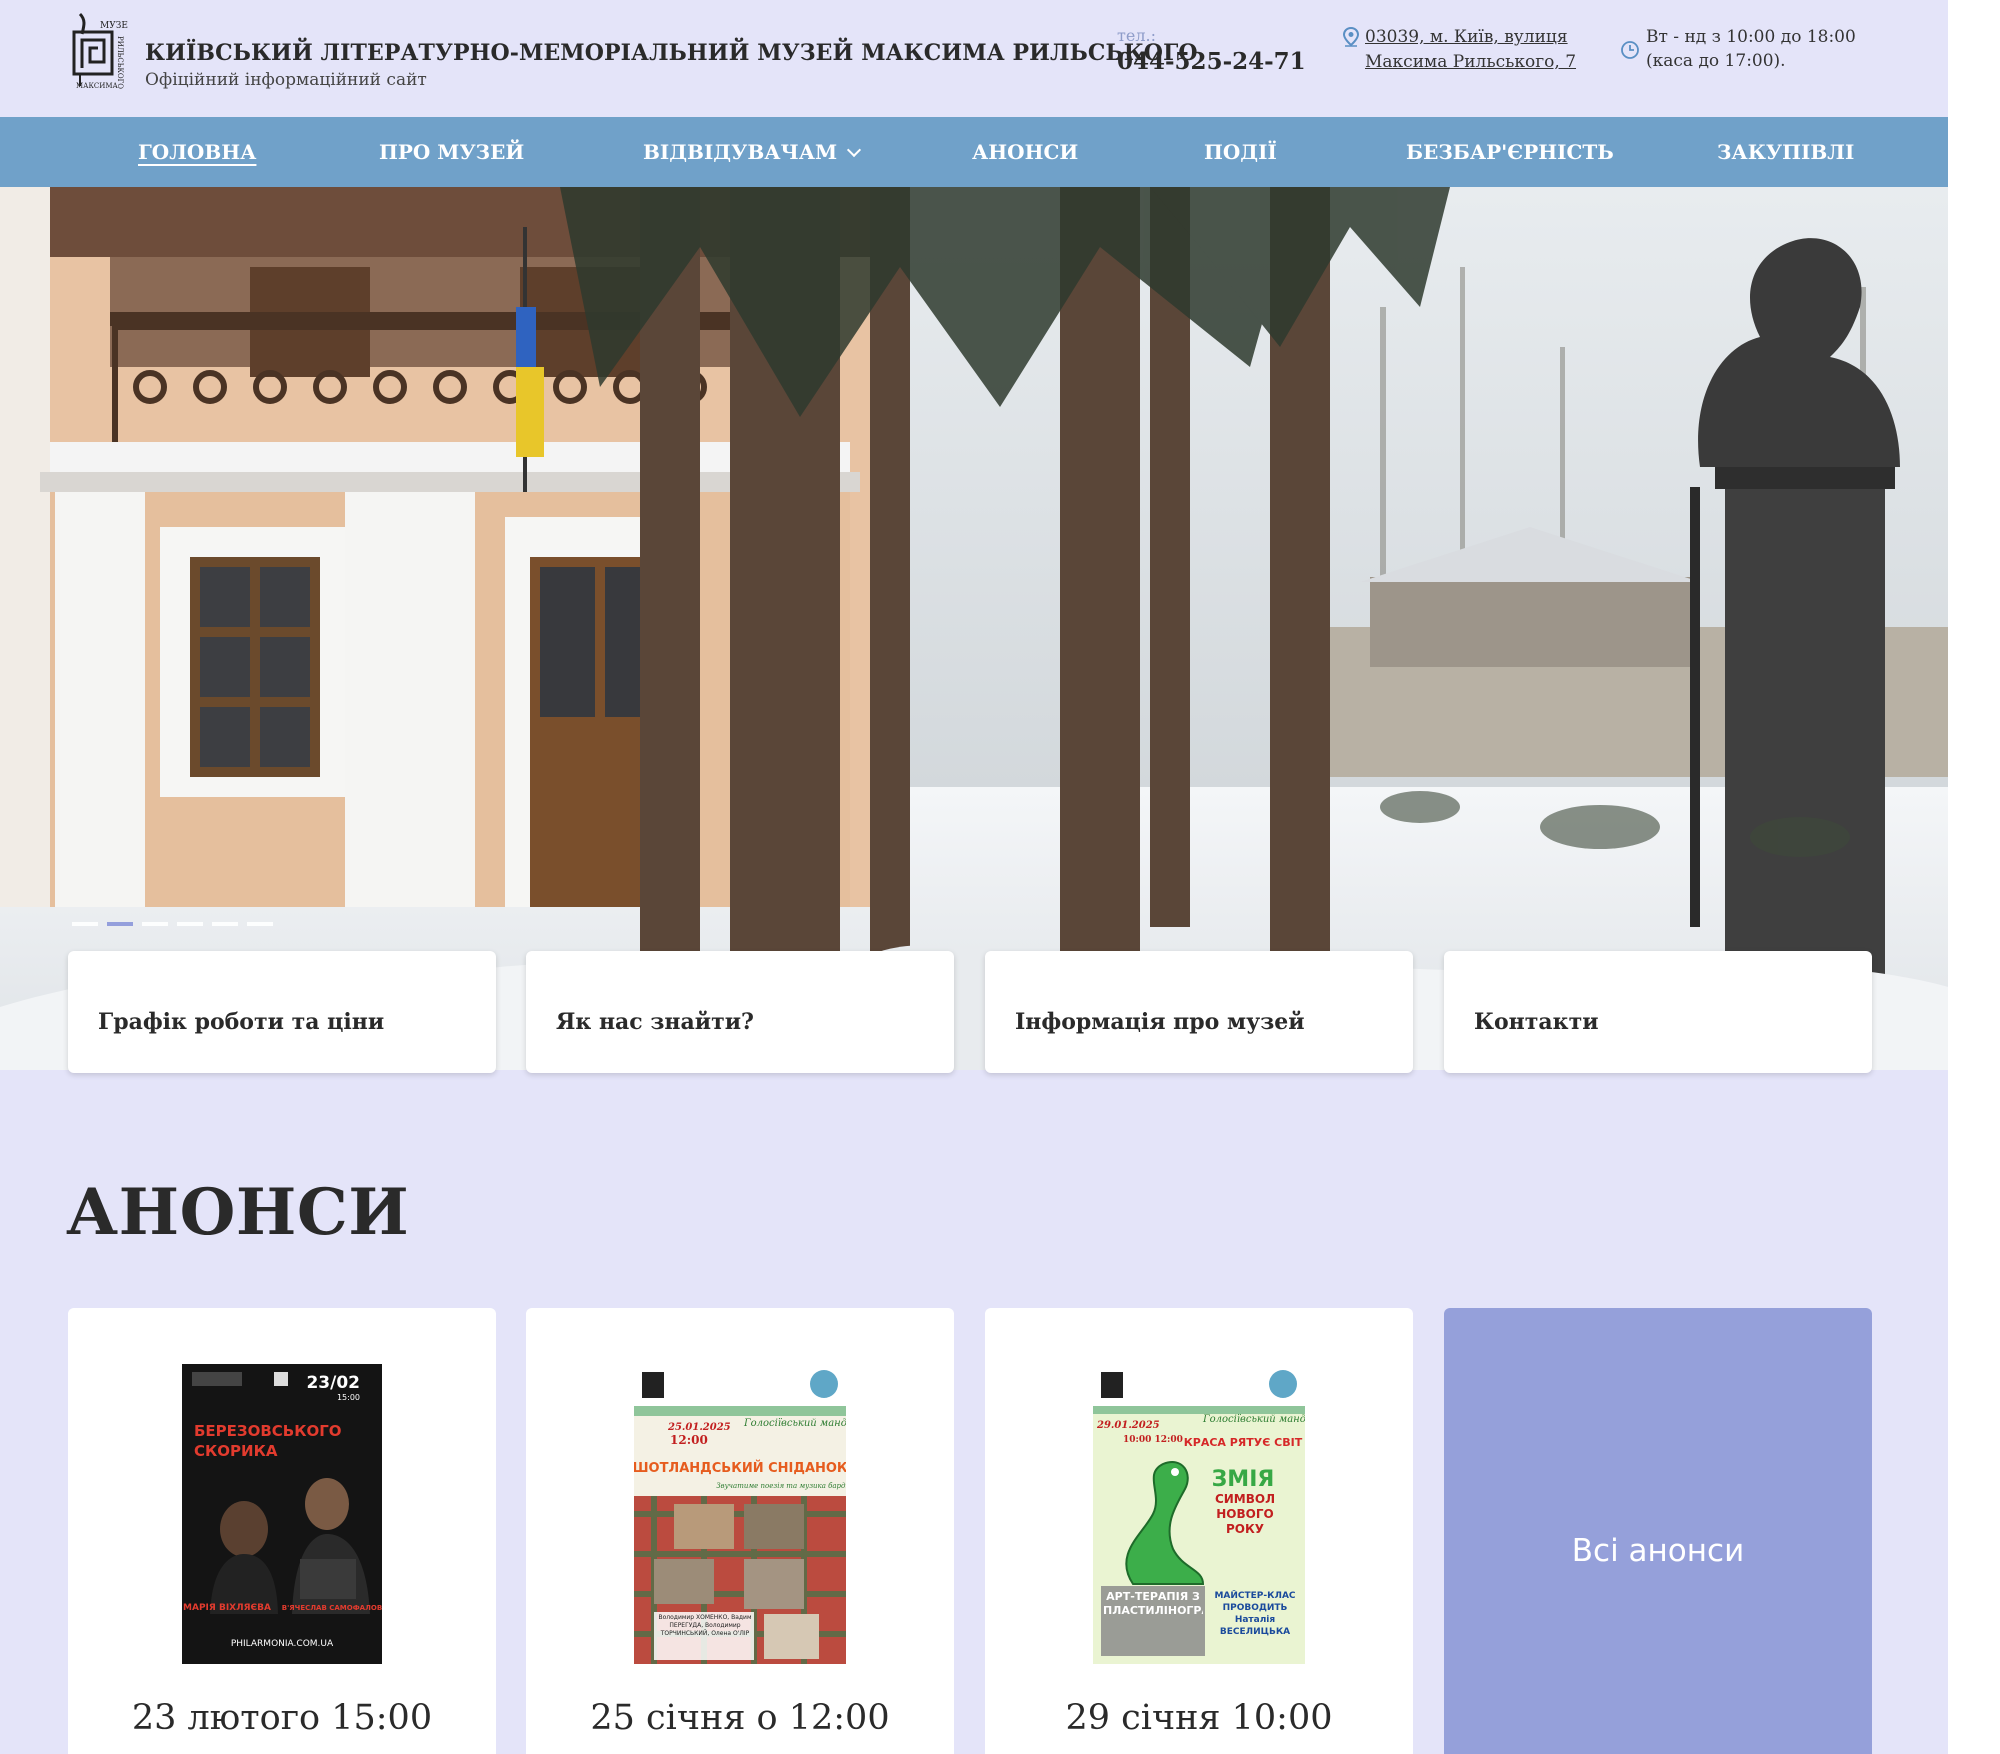 Image resolution: width=2000 pixels, height=1754 pixels. What do you see at coordinates (1536, 1022) in the screenshot?
I see `quicklink-contacts-label: Контакти` at bounding box center [1536, 1022].